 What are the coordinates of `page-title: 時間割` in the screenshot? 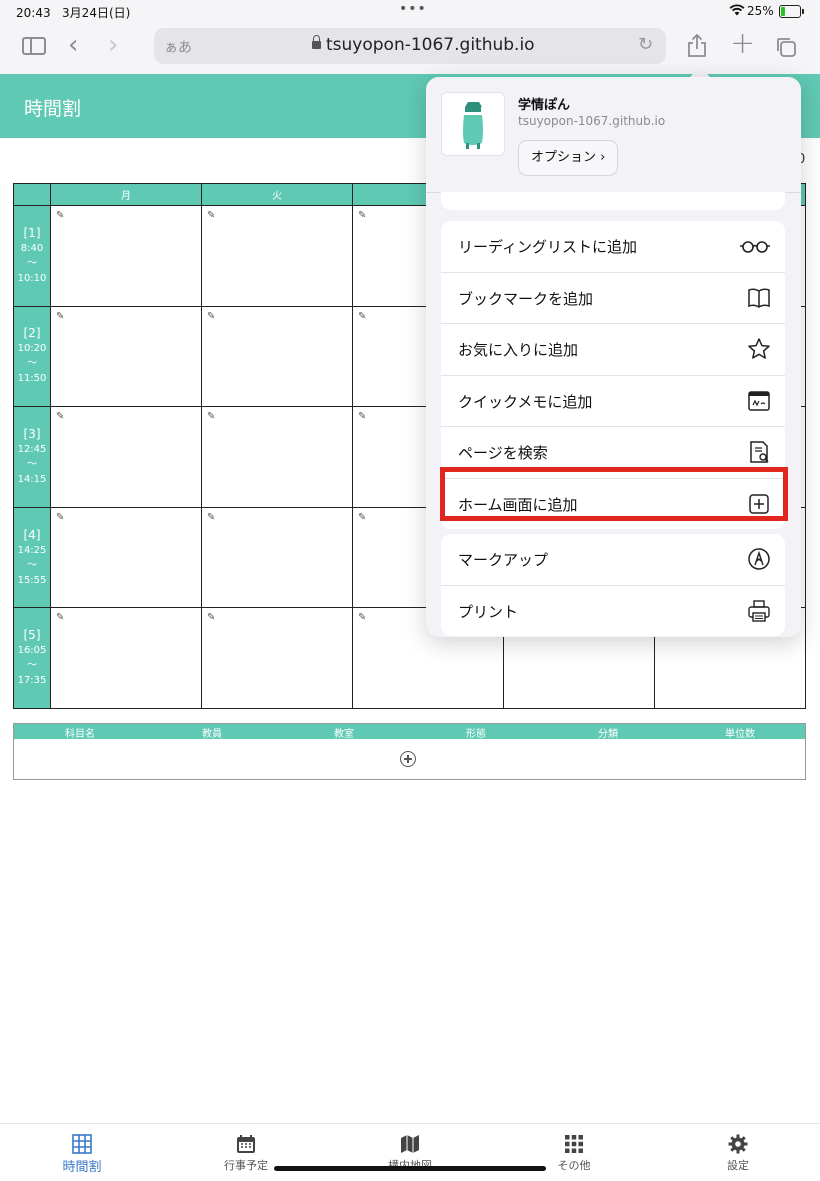 It's located at (53, 109).